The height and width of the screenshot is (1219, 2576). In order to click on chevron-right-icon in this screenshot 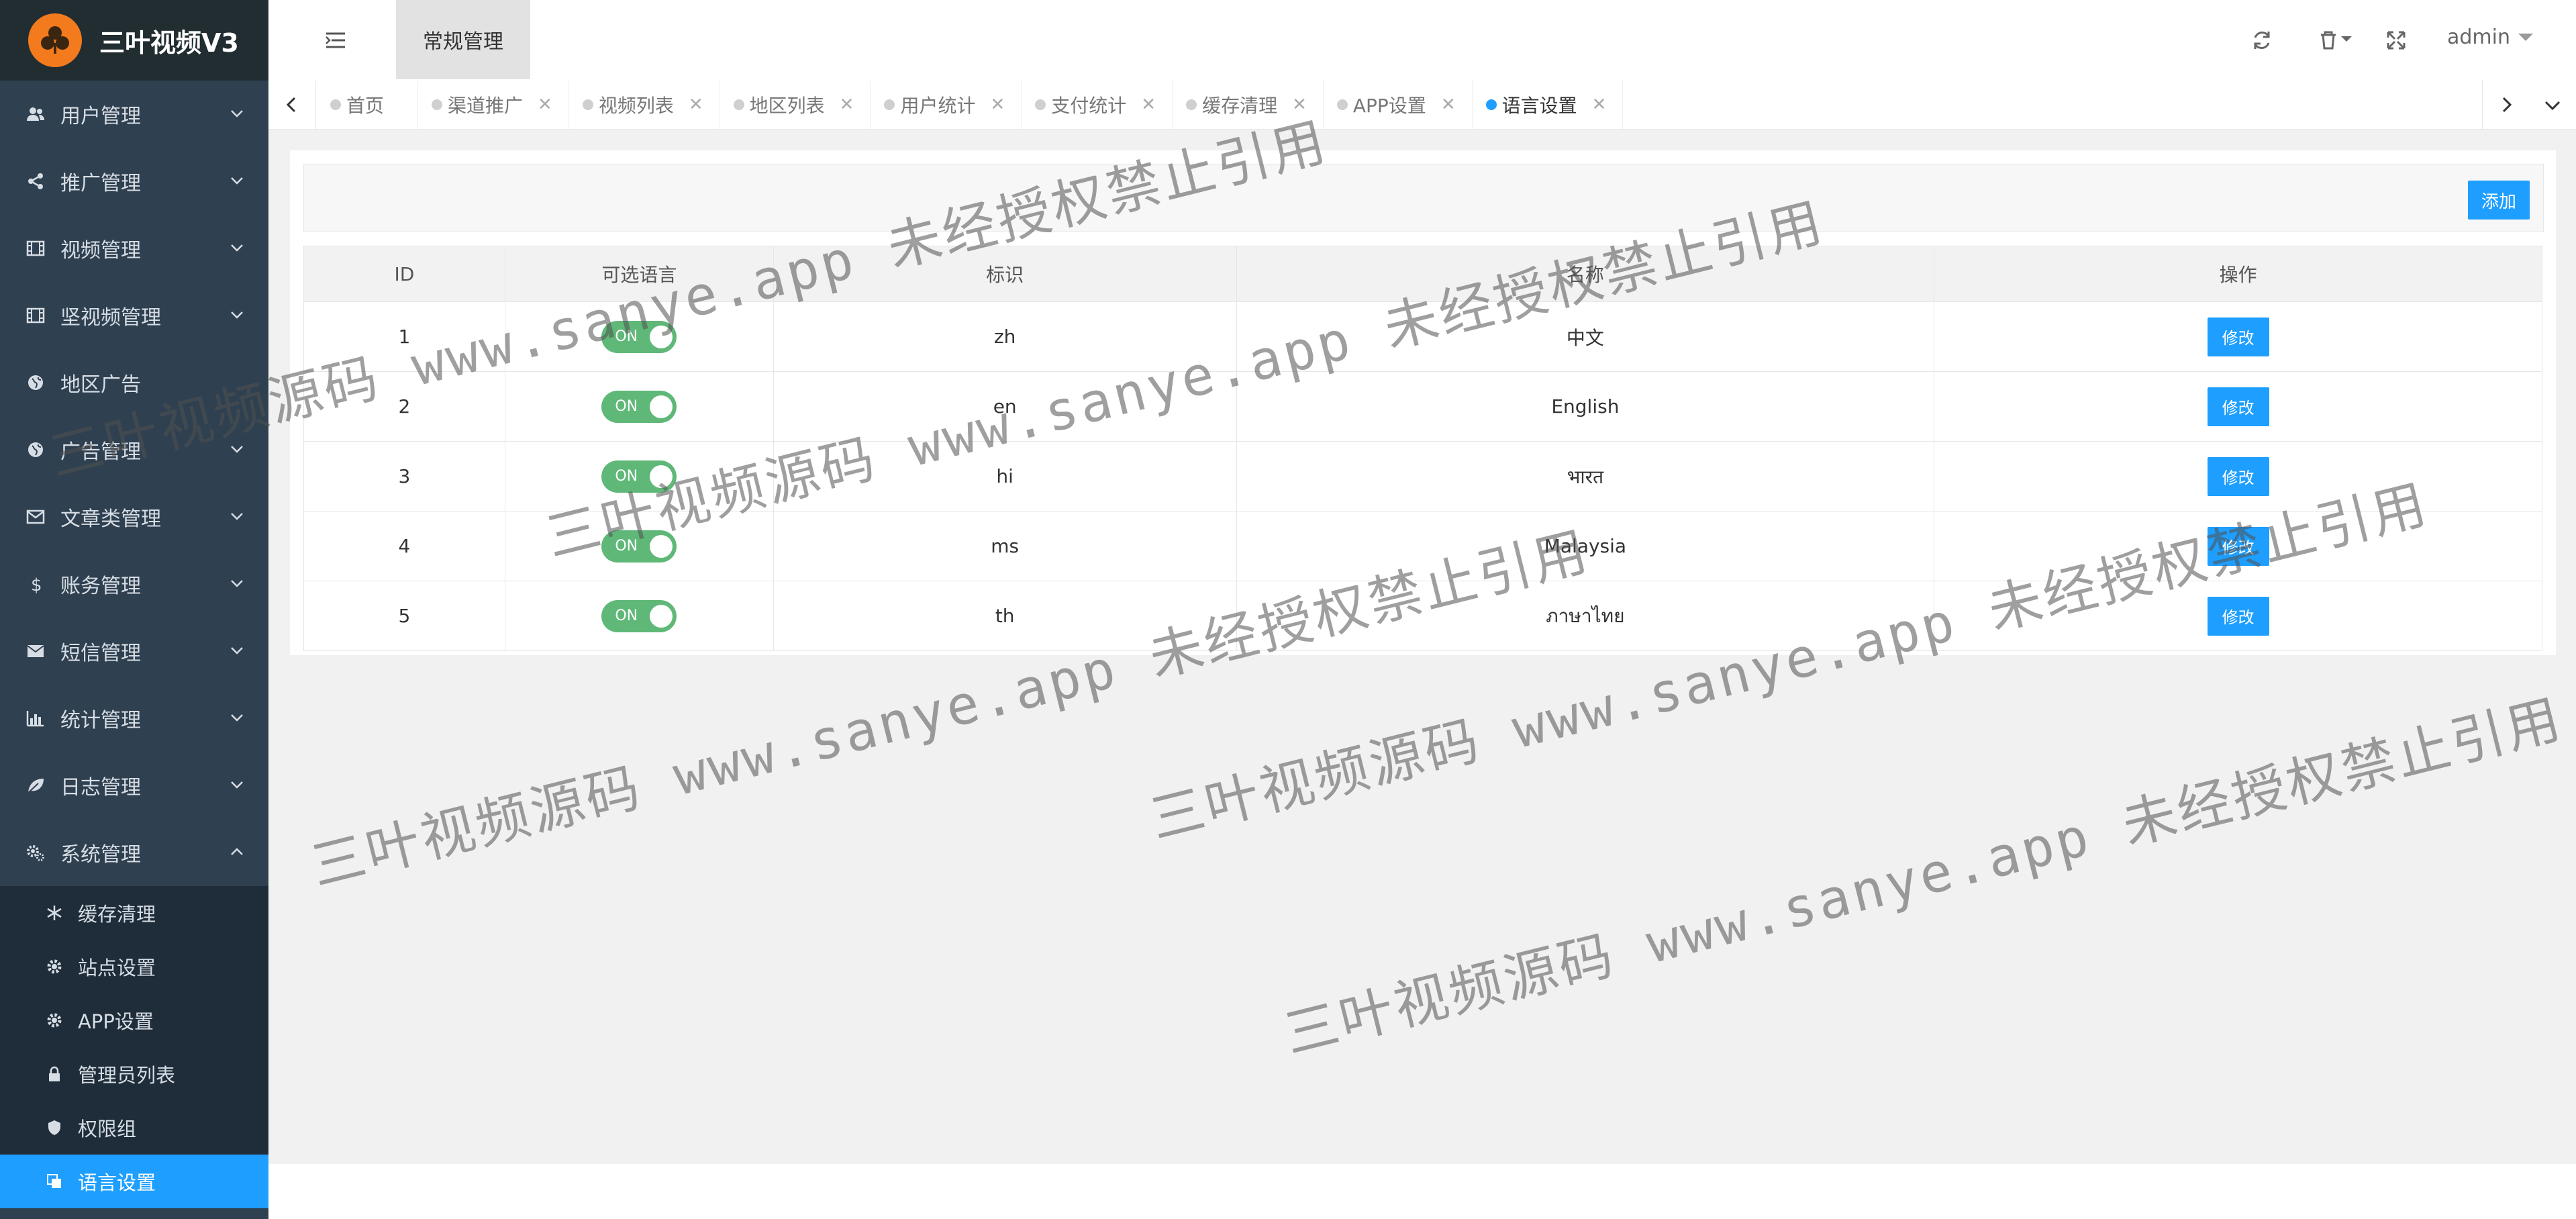, I will do `click(2507, 105)`.